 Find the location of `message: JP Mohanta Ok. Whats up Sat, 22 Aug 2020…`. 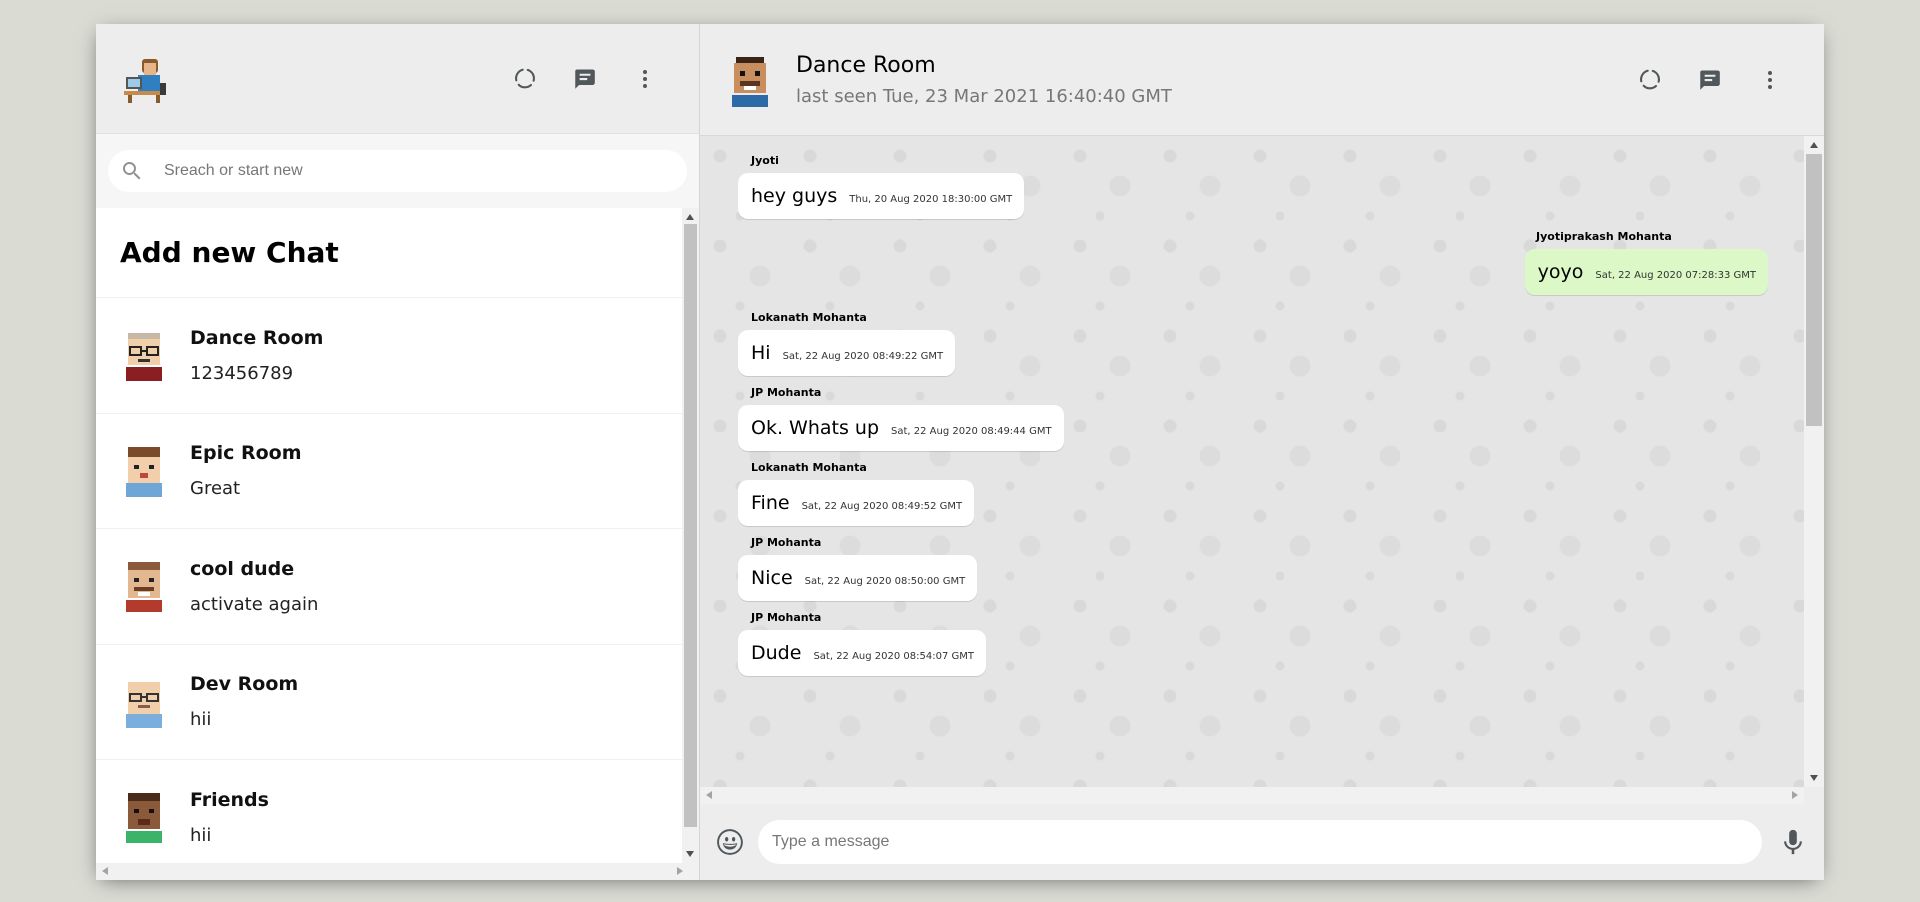

message: JP Mohanta Ok. Whats up Sat, 22 Aug 2020… is located at coordinates (1253, 418).